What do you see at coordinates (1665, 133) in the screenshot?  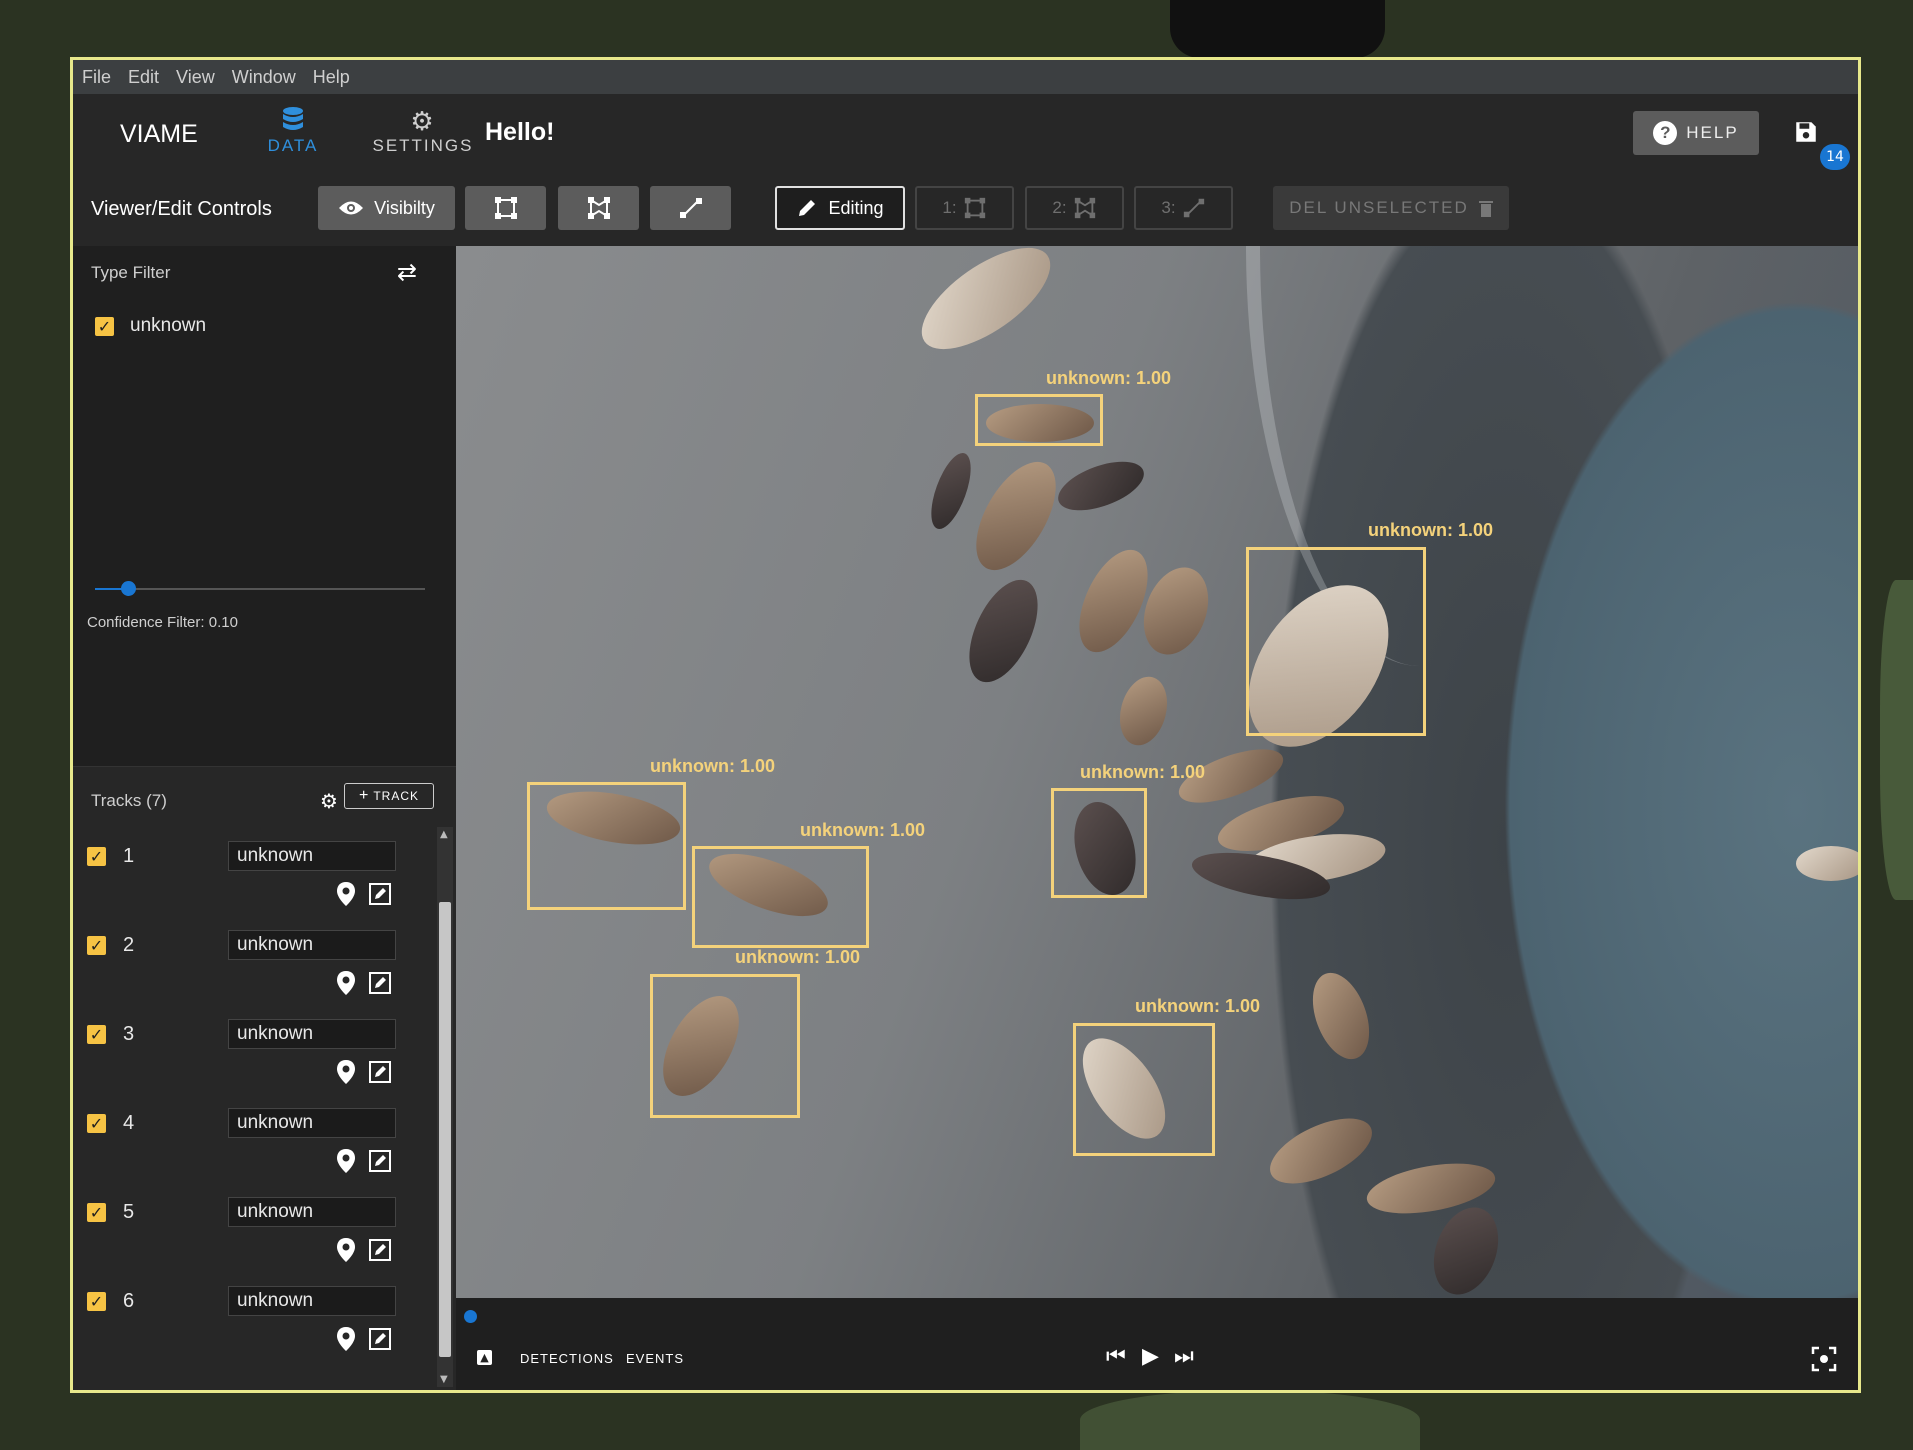 I see `help-circle-icon: ?` at bounding box center [1665, 133].